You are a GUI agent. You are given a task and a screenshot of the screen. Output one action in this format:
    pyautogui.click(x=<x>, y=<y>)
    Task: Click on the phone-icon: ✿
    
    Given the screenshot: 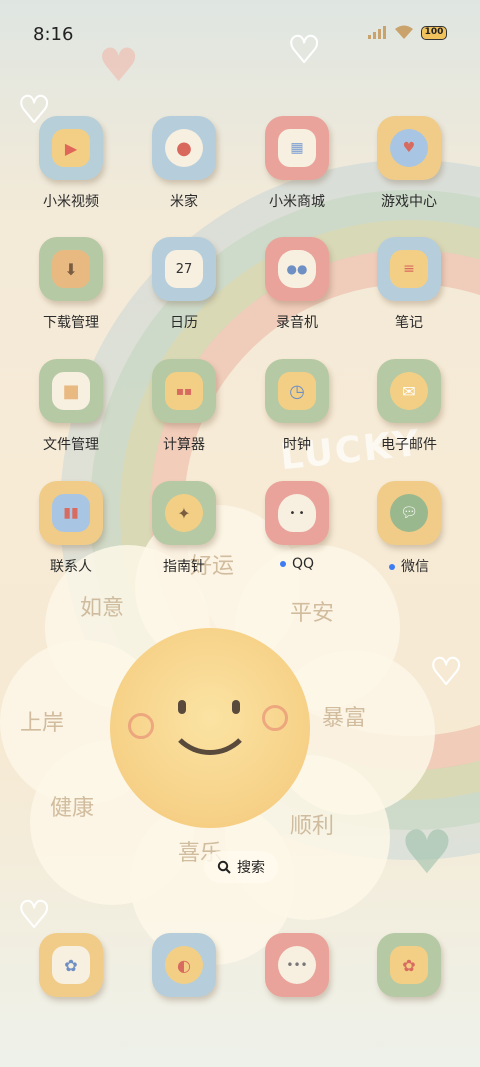 What is the action you would take?
    pyautogui.click(x=71, y=965)
    